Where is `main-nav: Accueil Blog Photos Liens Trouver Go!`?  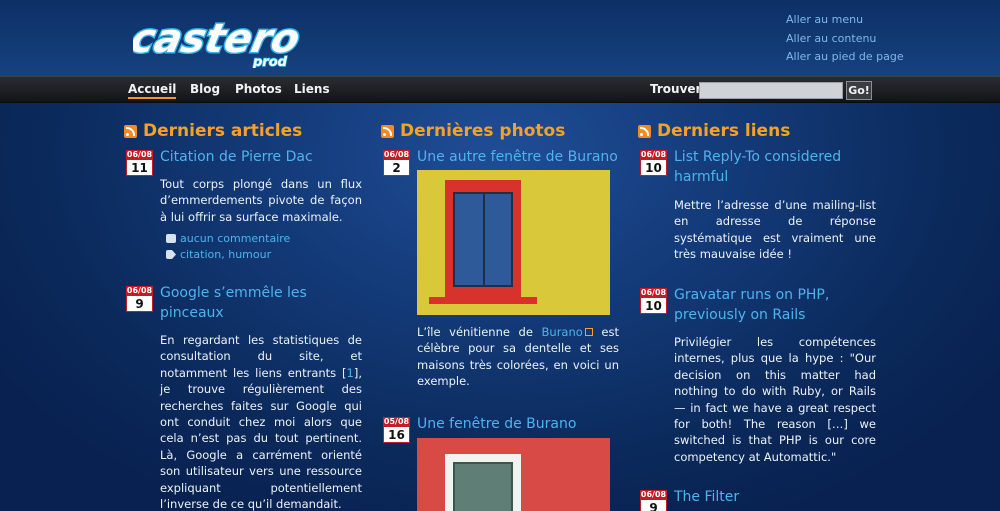 main-nav: Accueil Blog Photos Liens Trouver Go! is located at coordinates (500, 89).